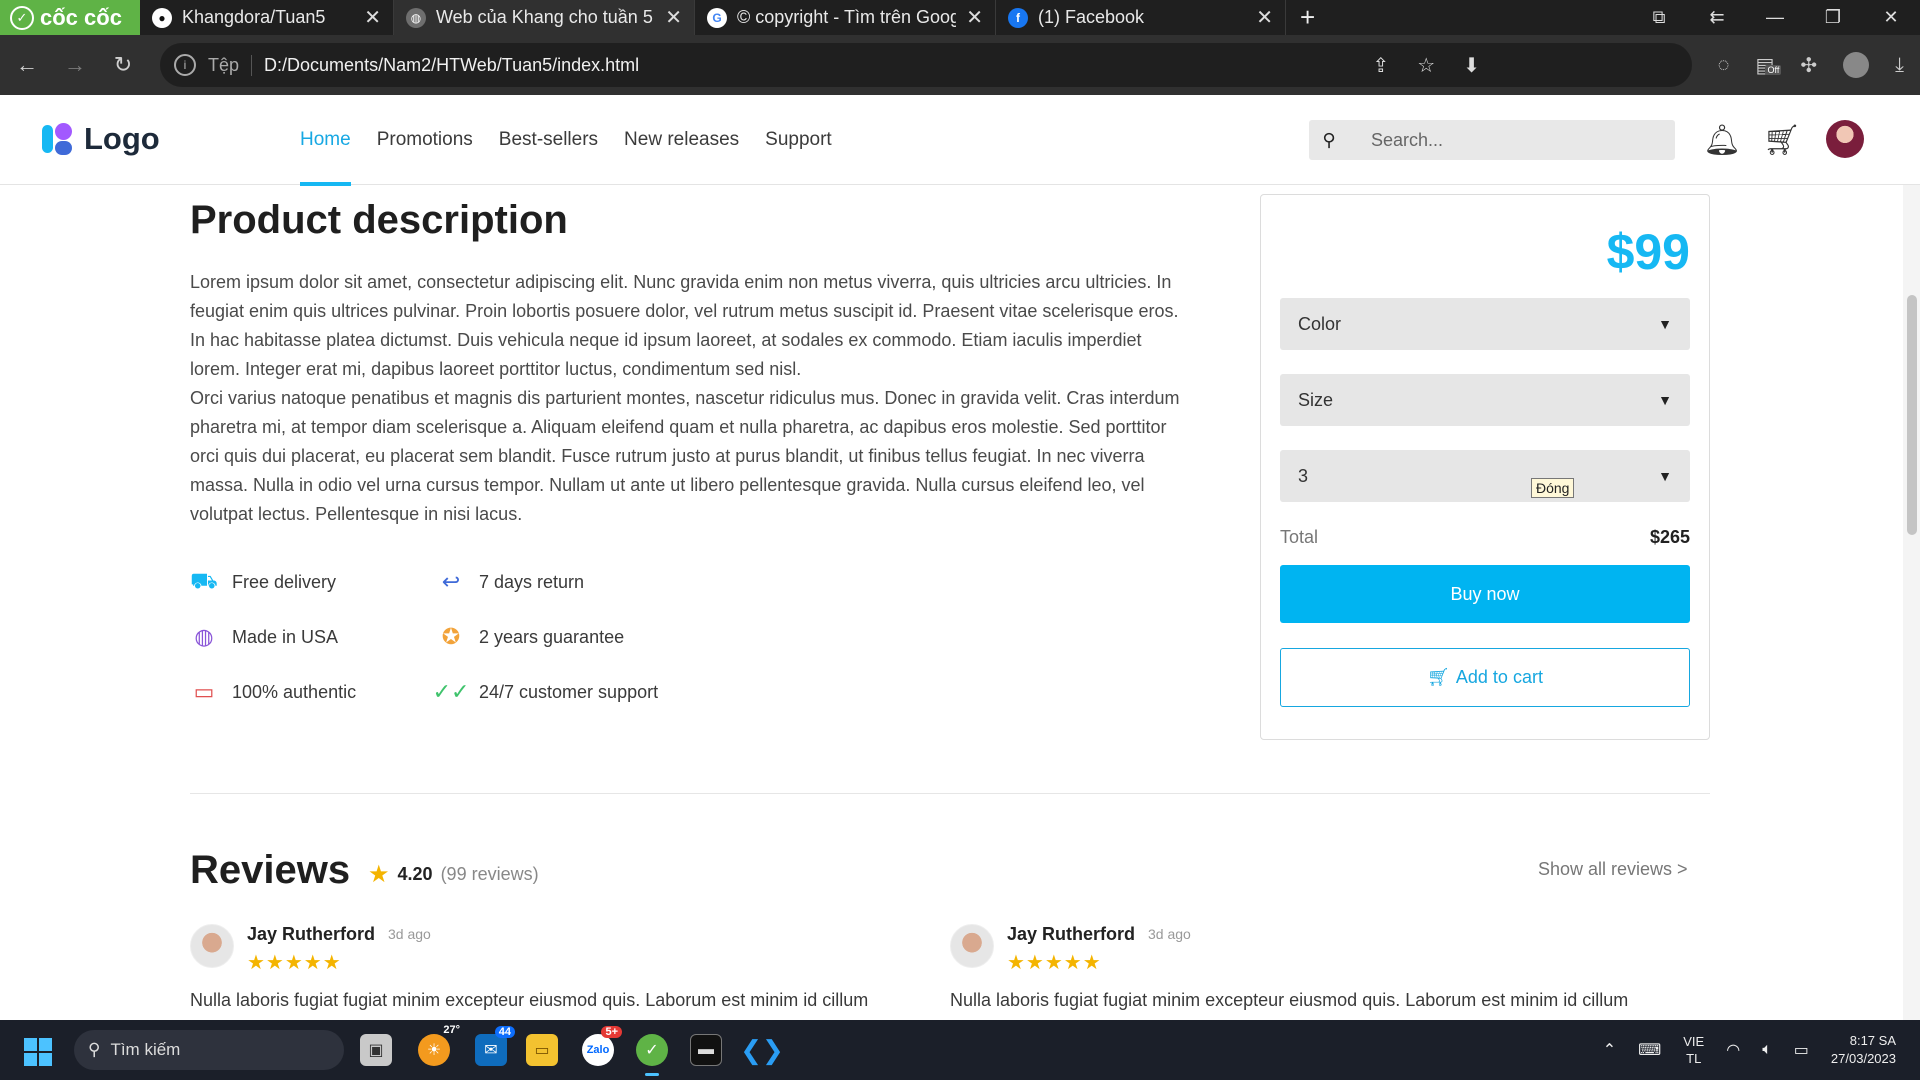 Image resolution: width=1920 pixels, height=1080 pixels. I want to click on bookmark-star-icon: ☆, so click(1426, 65).